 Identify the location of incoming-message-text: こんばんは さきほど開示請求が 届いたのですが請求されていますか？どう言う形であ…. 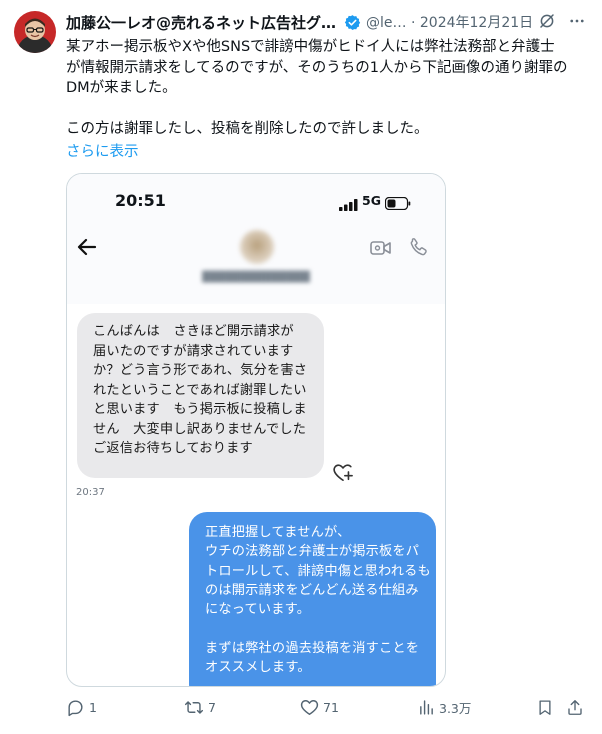
(200, 390).